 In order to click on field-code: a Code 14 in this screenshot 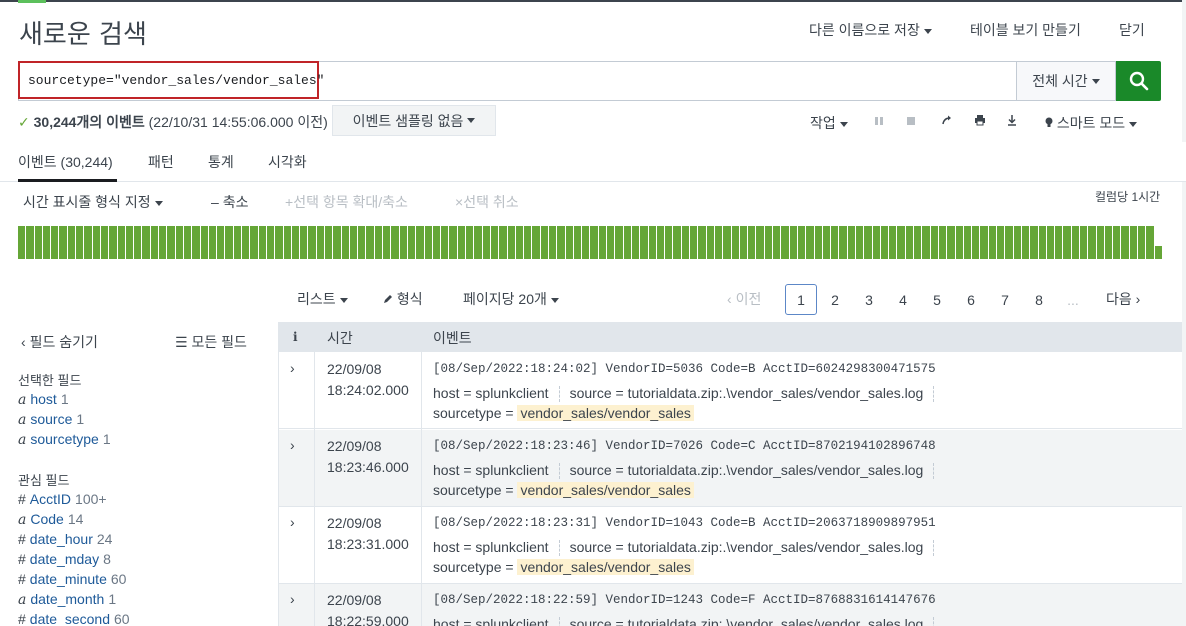, I will do `click(50, 519)`.